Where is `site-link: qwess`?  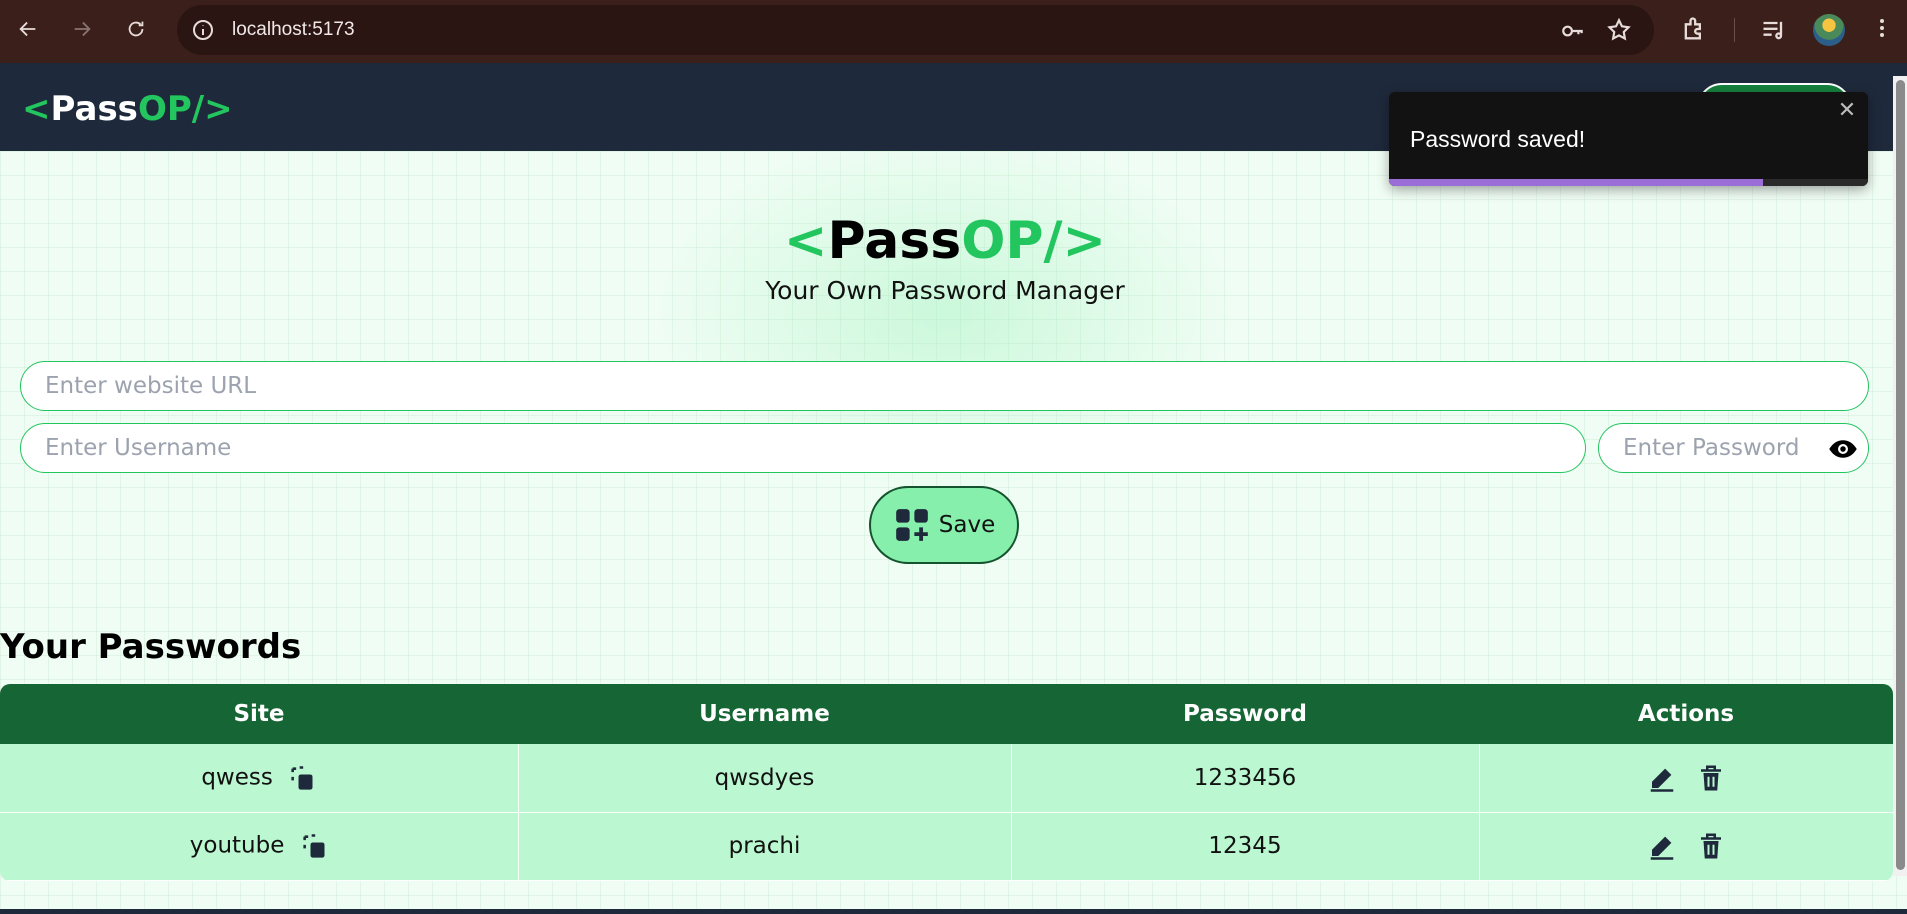
site-link: qwess is located at coordinates (237, 777).